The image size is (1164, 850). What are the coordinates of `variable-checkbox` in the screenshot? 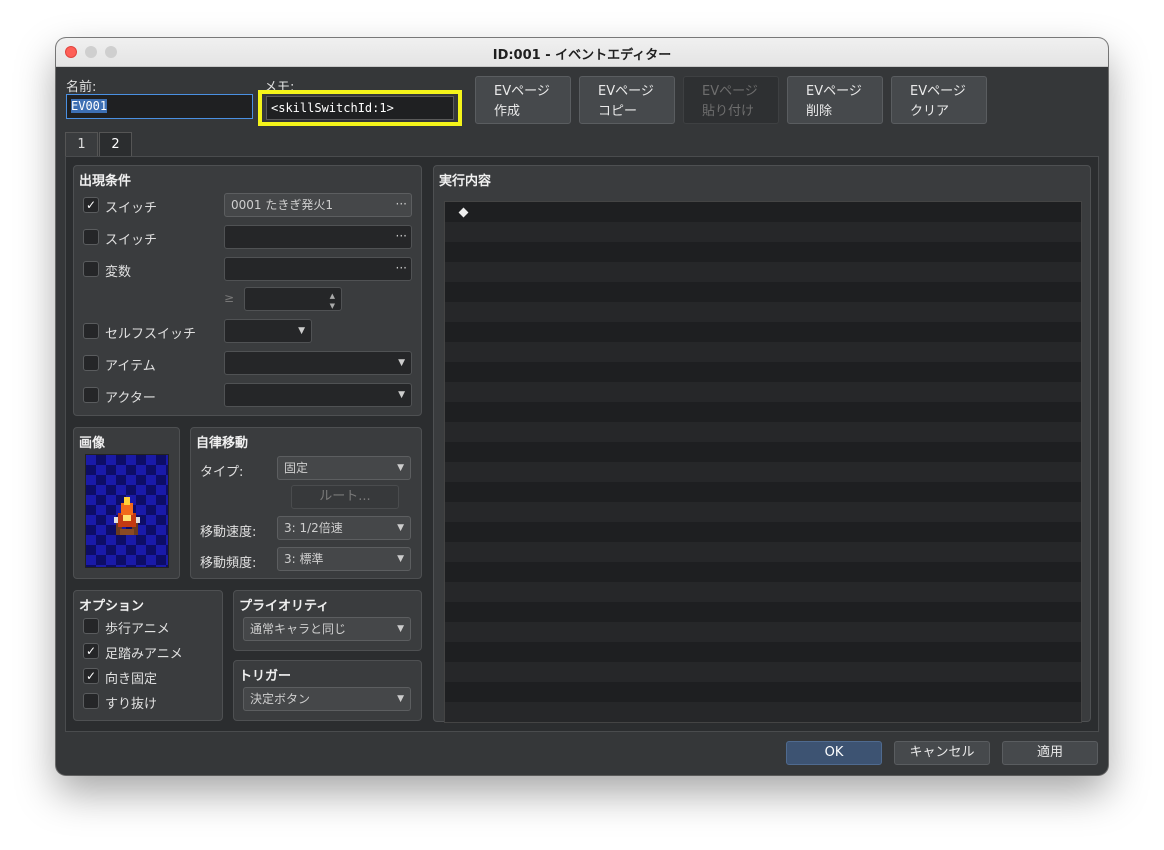 It's located at (91, 269).